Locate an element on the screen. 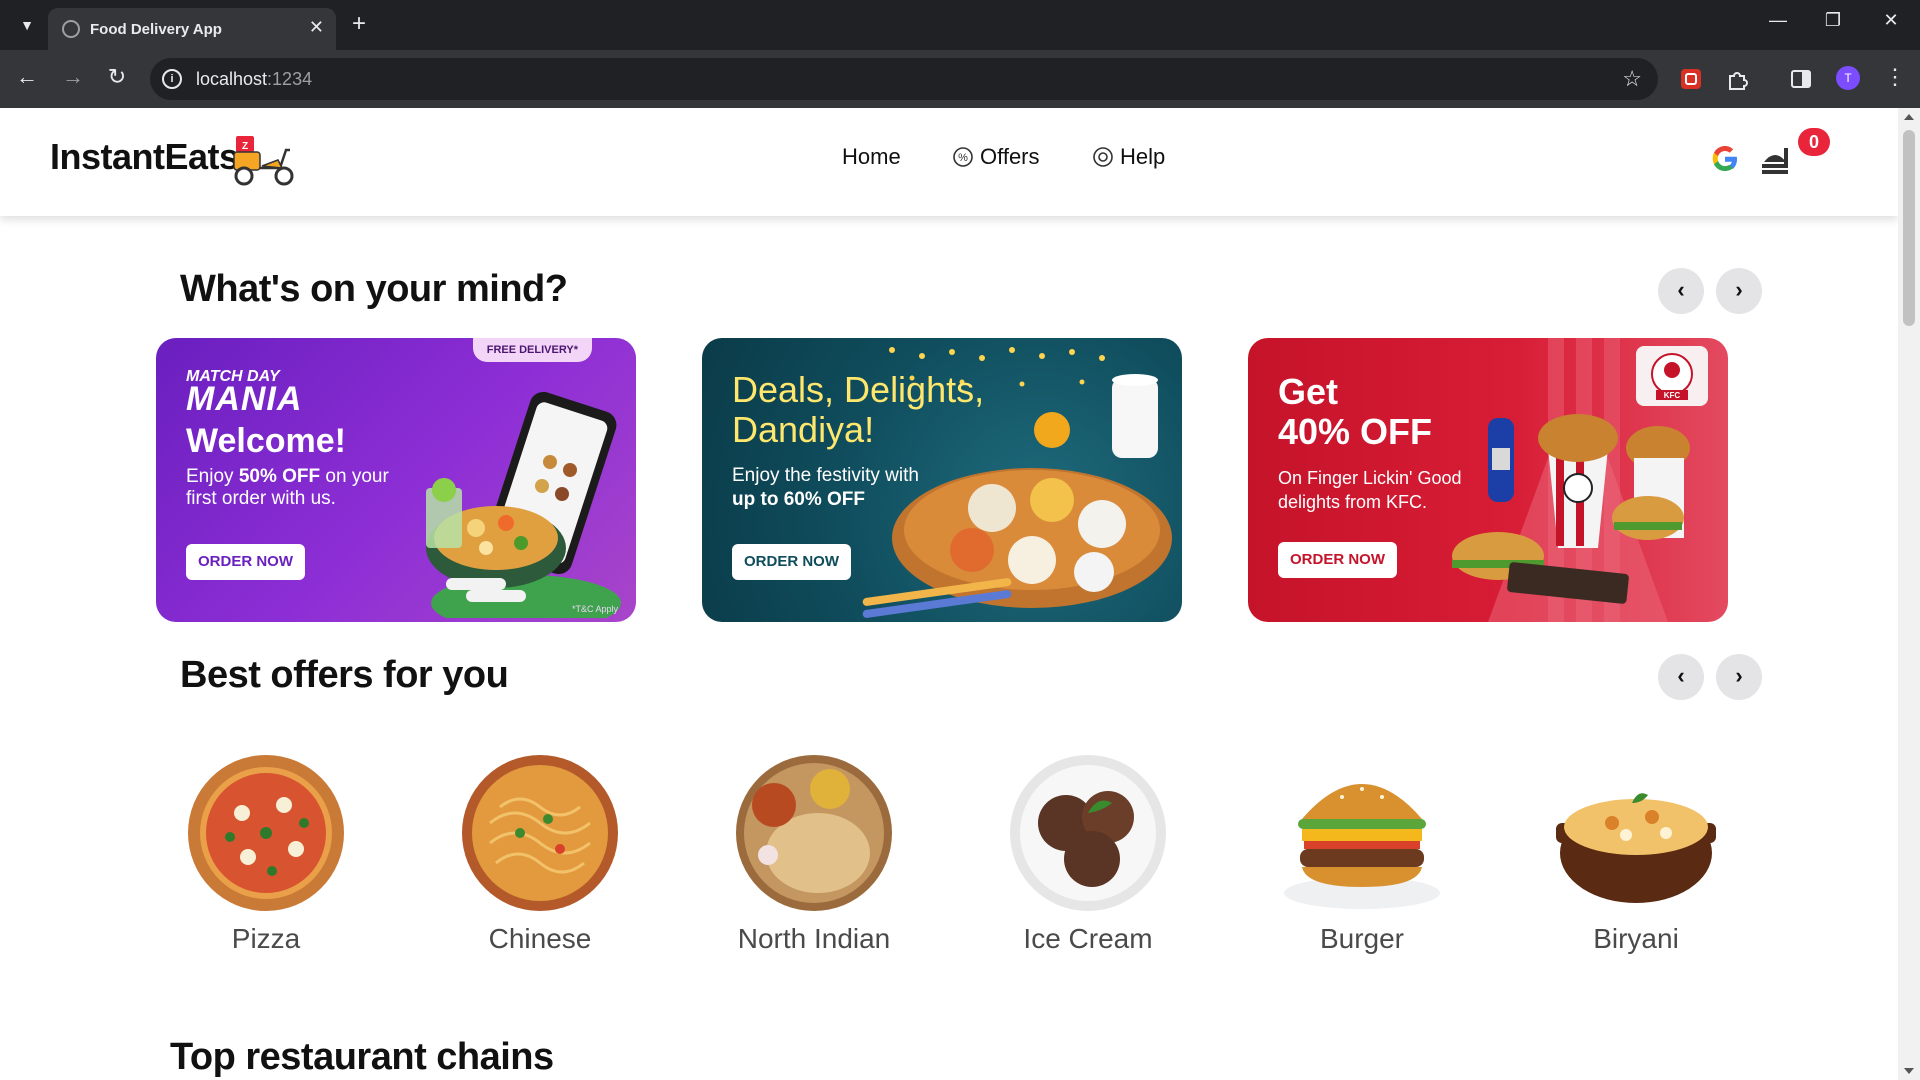 Image resolution: width=1920 pixels, height=1080 pixels. back-icon: ← is located at coordinates (27, 77).